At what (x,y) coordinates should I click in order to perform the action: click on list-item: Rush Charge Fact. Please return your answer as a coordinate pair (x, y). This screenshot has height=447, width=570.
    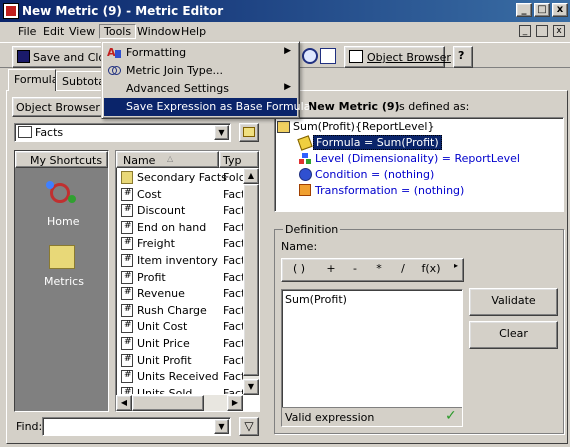
    Looking at the image, I should click on (180, 311).